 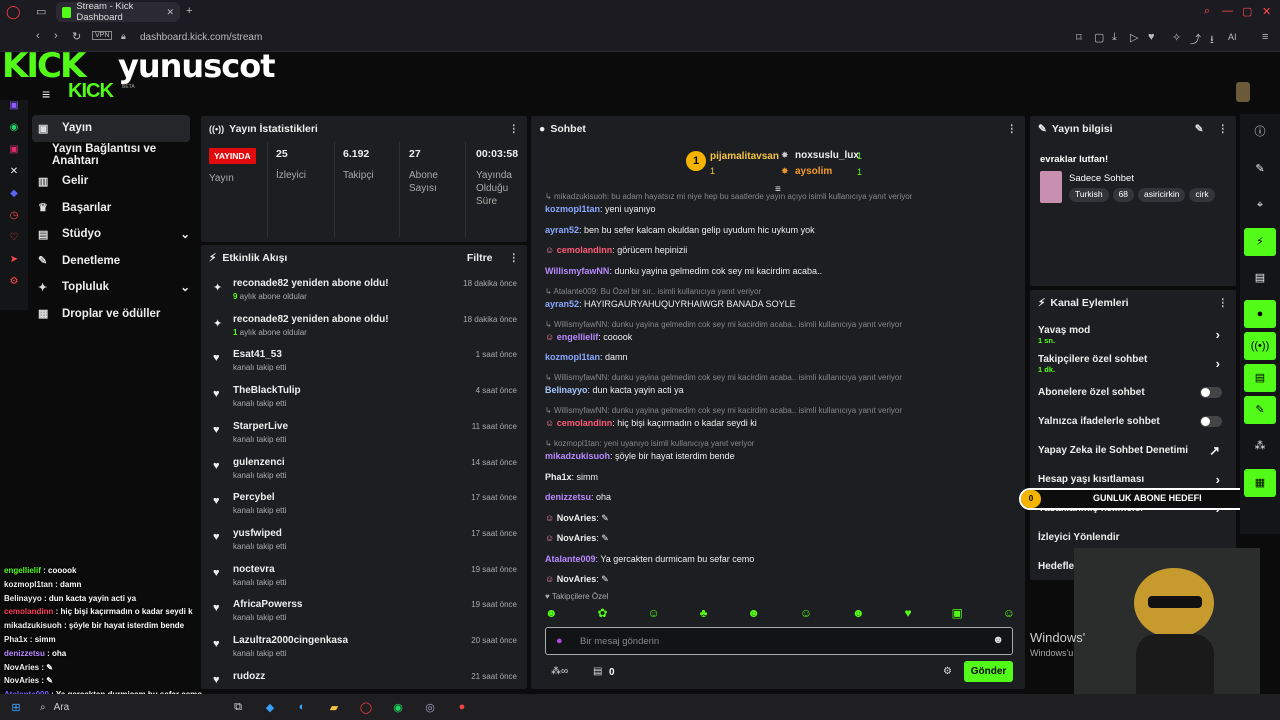 What do you see at coordinates (38, 36) in the screenshot?
I see `back-icon: ‹` at bounding box center [38, 36].